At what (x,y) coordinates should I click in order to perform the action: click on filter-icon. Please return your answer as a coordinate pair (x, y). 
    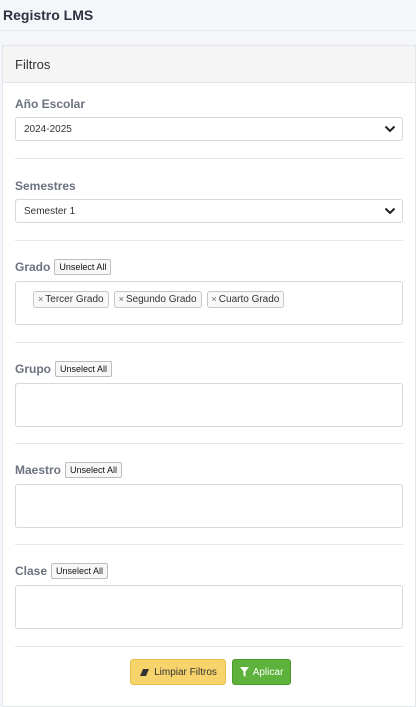
    Looking at the image, I should click on (244, 672).